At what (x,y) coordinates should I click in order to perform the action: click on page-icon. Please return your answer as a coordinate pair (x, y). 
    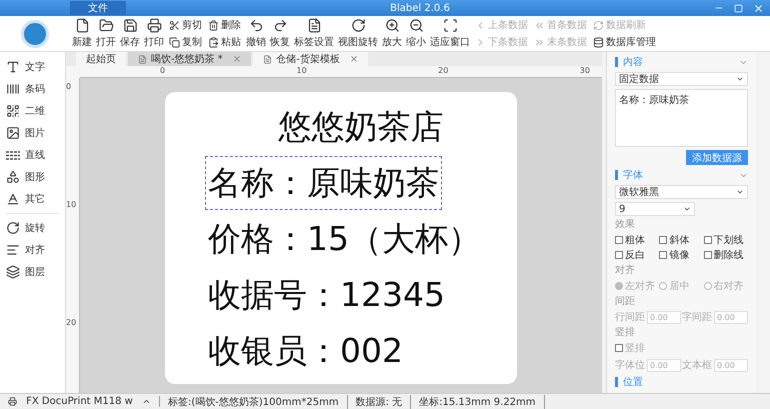
    Looking at the image, I should click on (314, 25).